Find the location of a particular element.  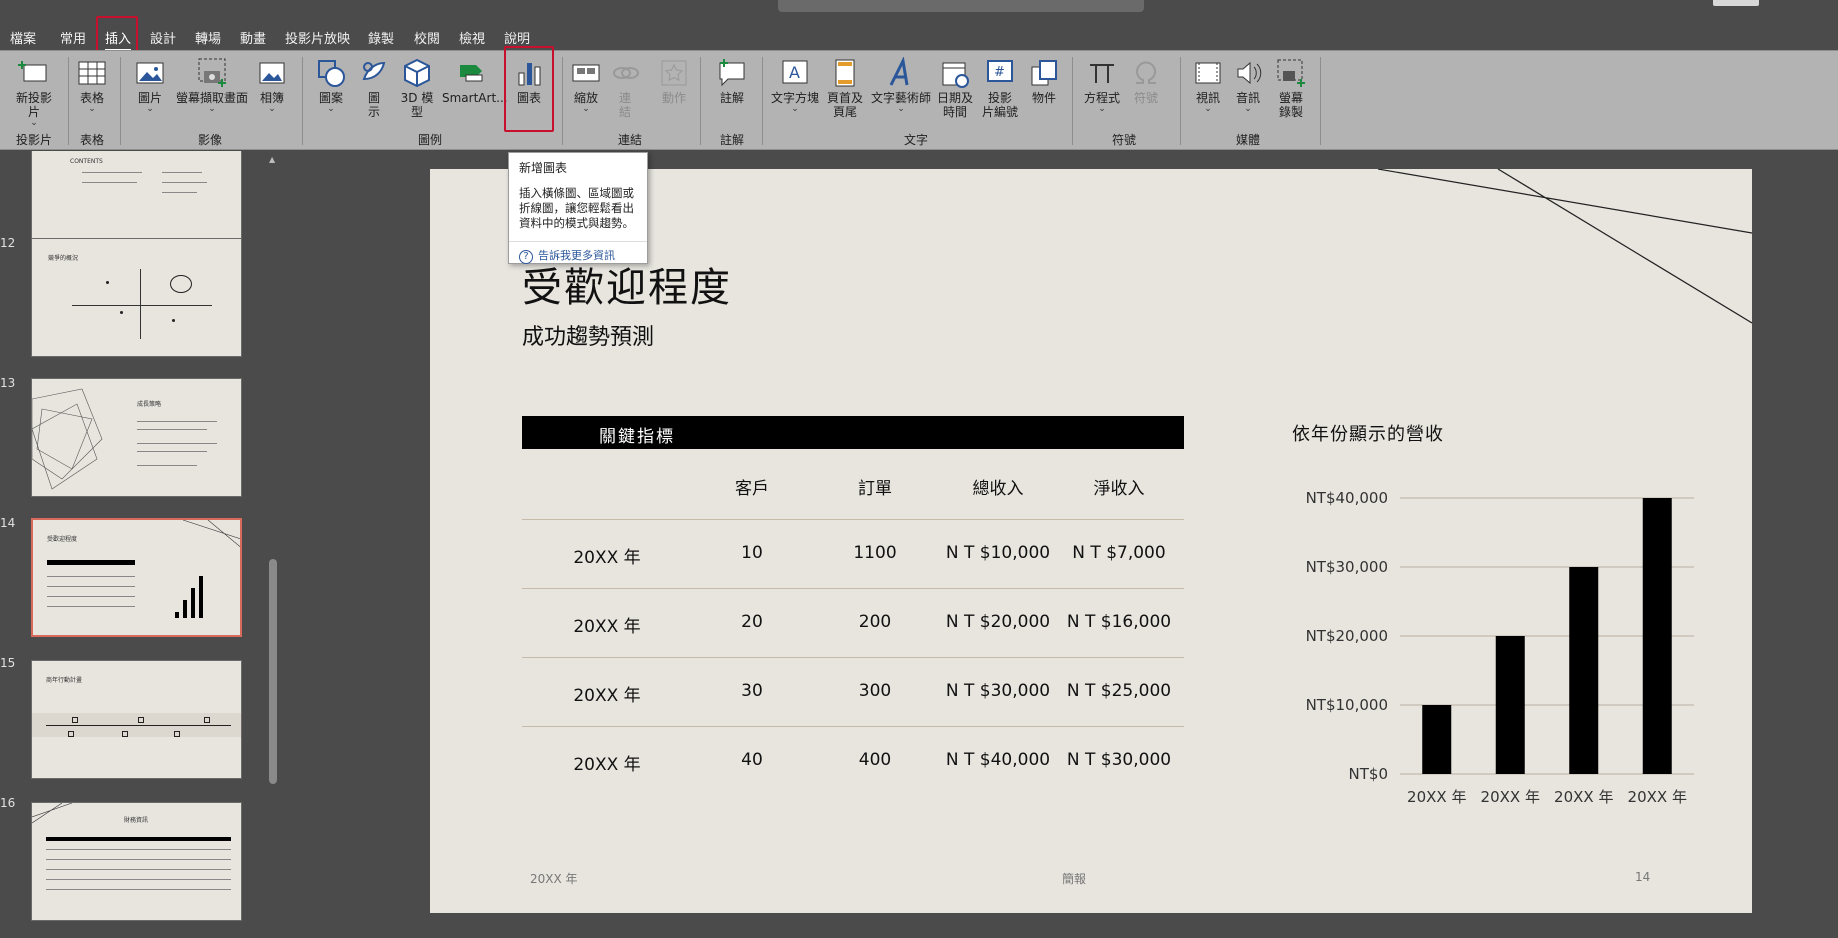

datetime-button: 日期及 時間 is located at coordinates (955, 88).